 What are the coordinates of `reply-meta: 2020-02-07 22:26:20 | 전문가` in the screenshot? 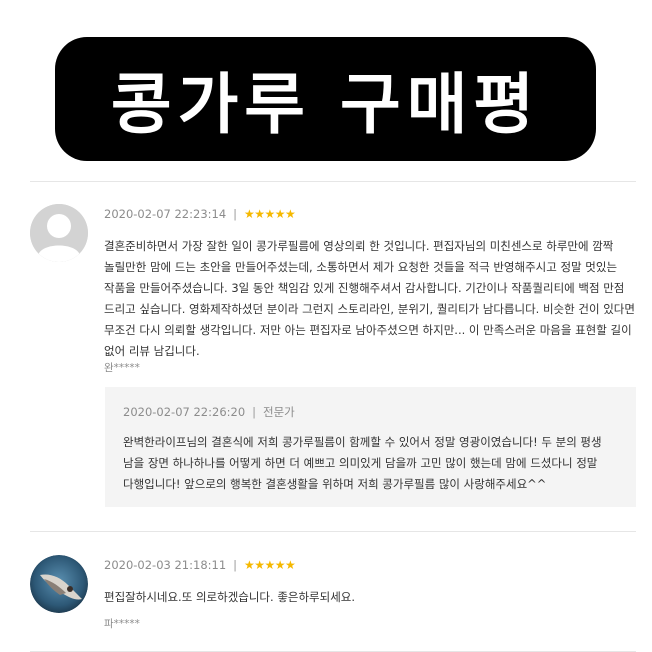 It's located at (209, 412).